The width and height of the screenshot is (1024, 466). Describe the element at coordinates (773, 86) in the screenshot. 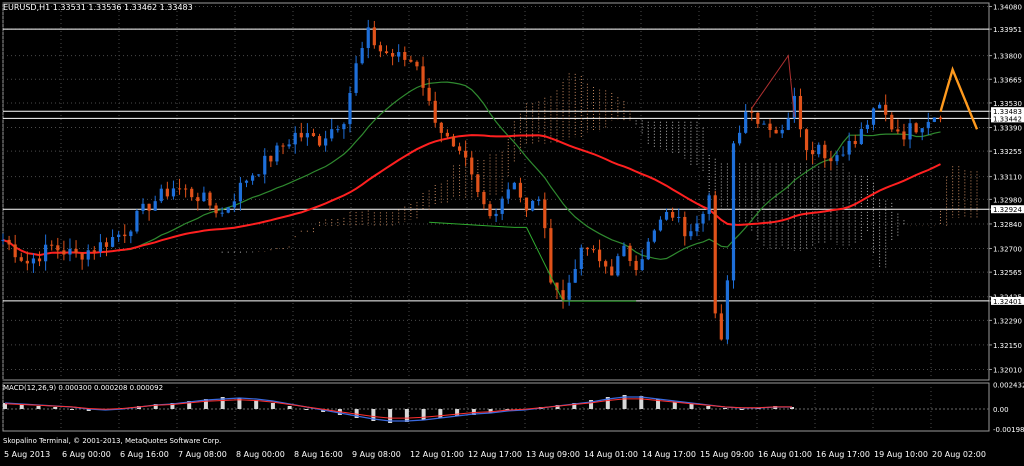

I see `pattern-line-high` at that location.